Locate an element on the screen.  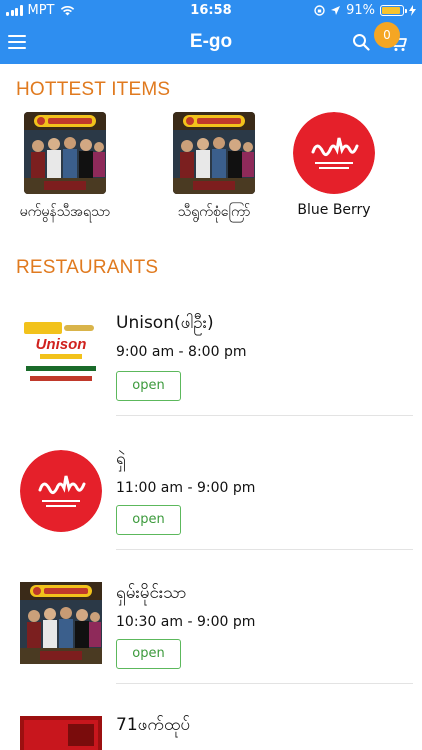
restaurant-name: 71ဖက်ထုပ် is located at coordinates (153, 725).